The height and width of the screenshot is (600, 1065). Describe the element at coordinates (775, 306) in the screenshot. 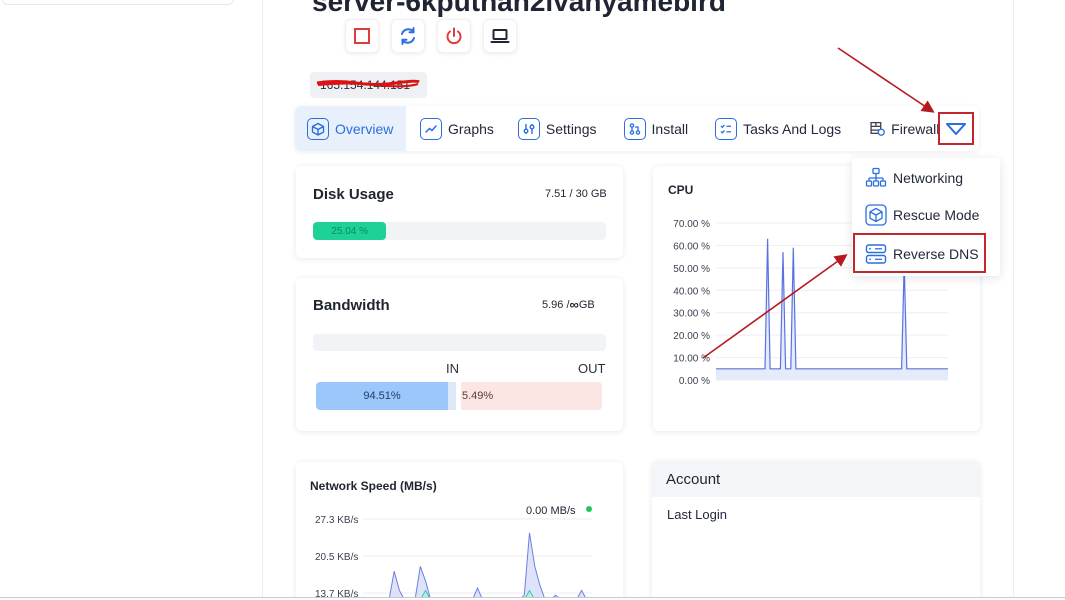

I see `arrow-to-reverse-dns` at that location.